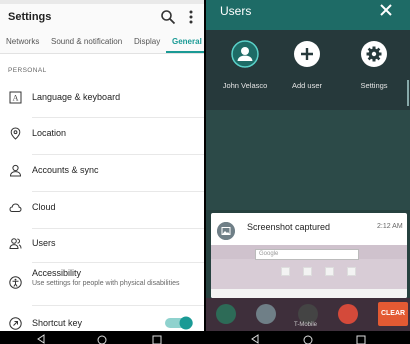 The image size is (410, 344). I want to click on settings-item-language-keyboard: A Language & keyboard, so click(102, 102).